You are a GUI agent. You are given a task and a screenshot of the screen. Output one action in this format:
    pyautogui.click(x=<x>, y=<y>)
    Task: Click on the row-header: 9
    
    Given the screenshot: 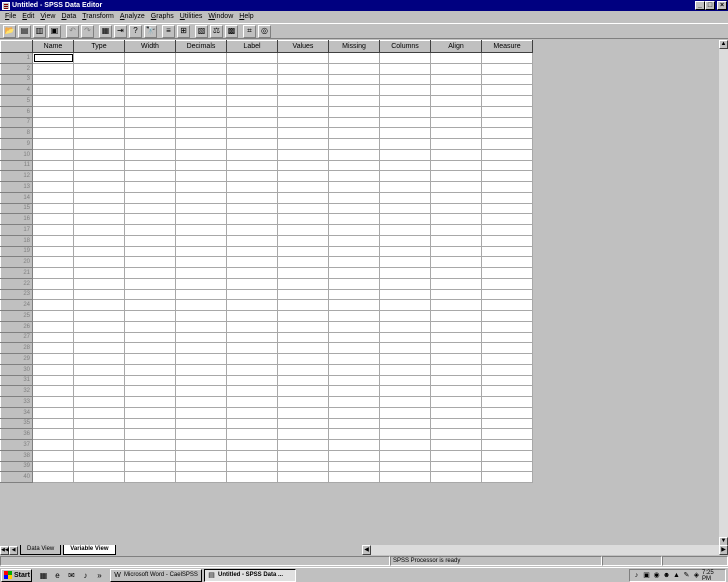 What is the action you would take?
    pyautogui.click(x=16, y=144)
    